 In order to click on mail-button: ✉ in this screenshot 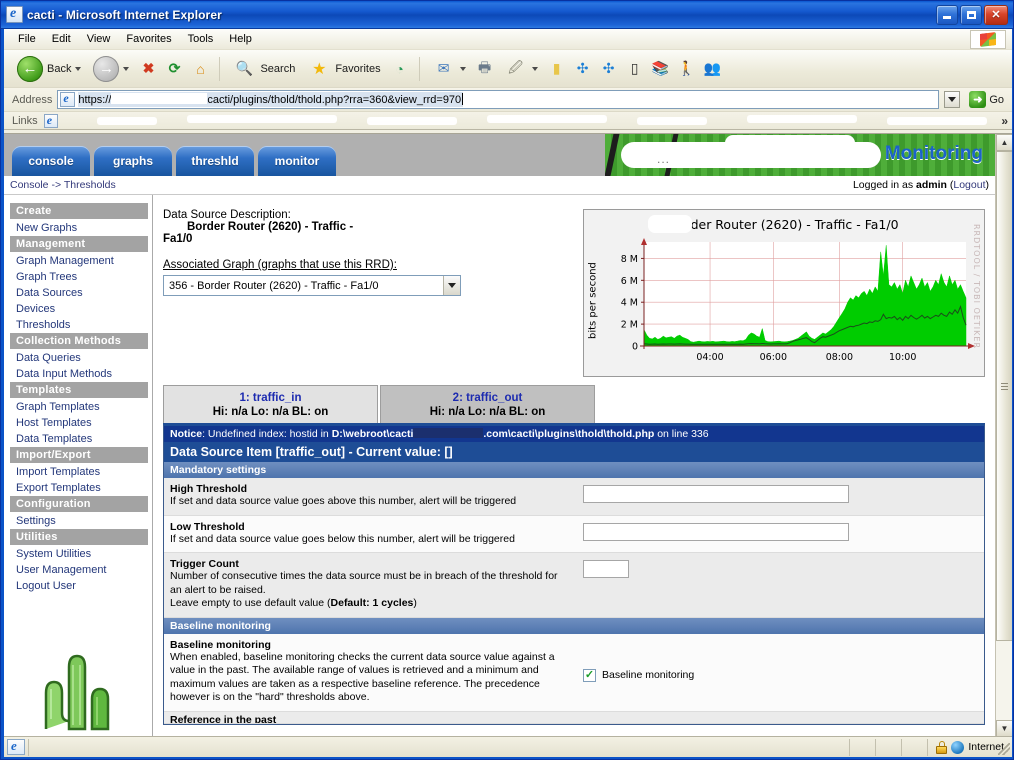, I will do `click(449, 69)`.